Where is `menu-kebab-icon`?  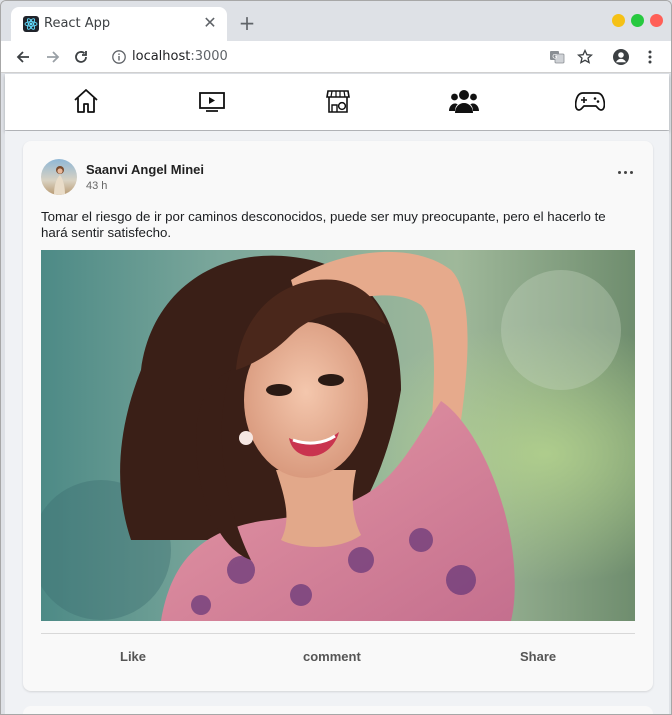 menu-kebab-icon is located at coordinates (650, 57).